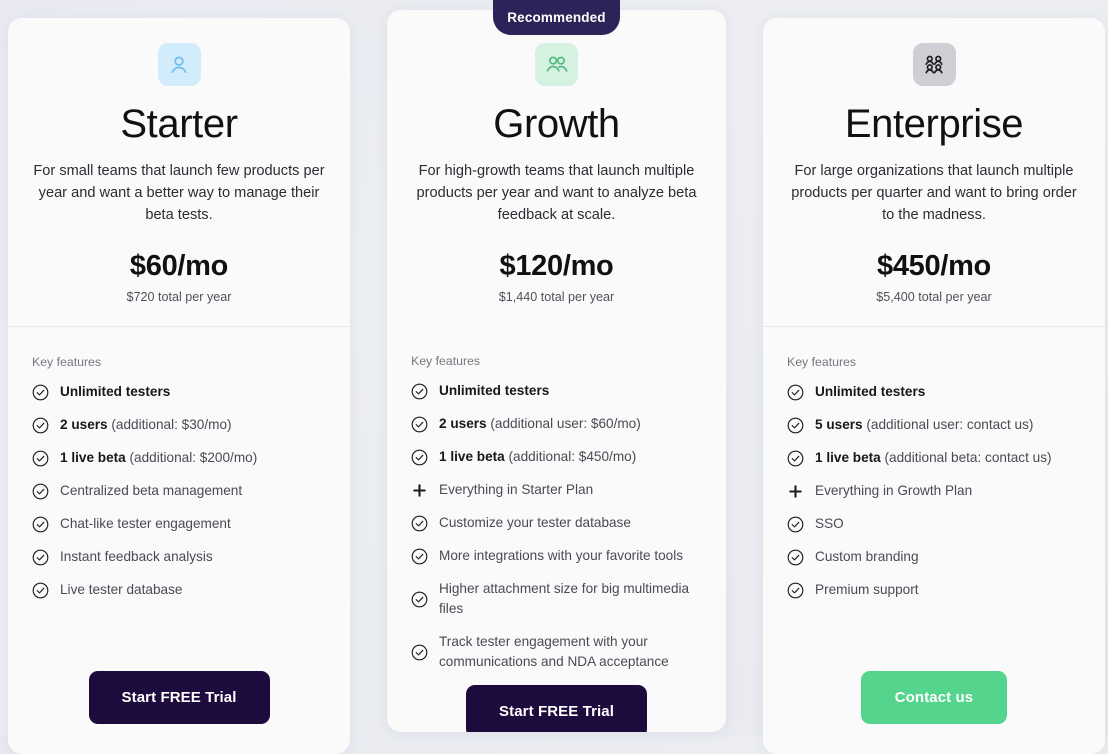  Describe the element at coordinates (179, 64) in the screenshot. I see `single-person-icon` at that location.